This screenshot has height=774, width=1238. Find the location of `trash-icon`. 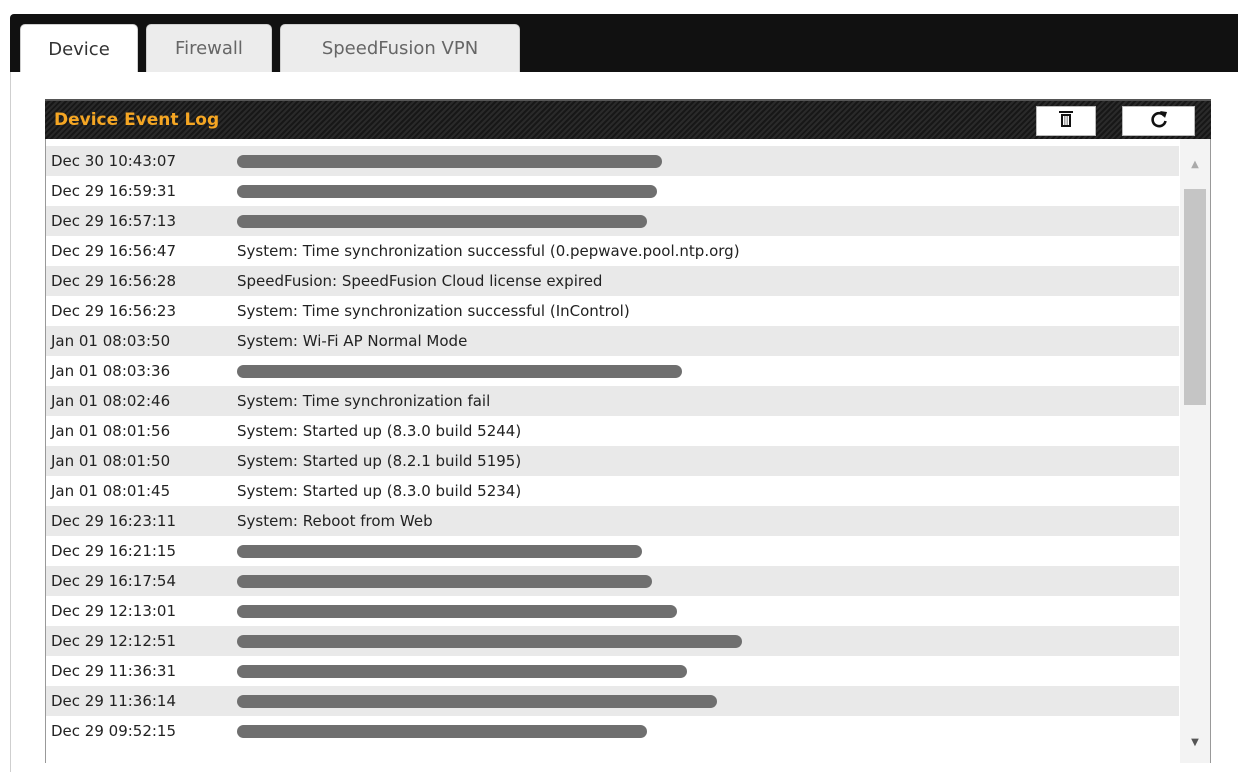

trash-icon is located at coordinates (1066, 121).